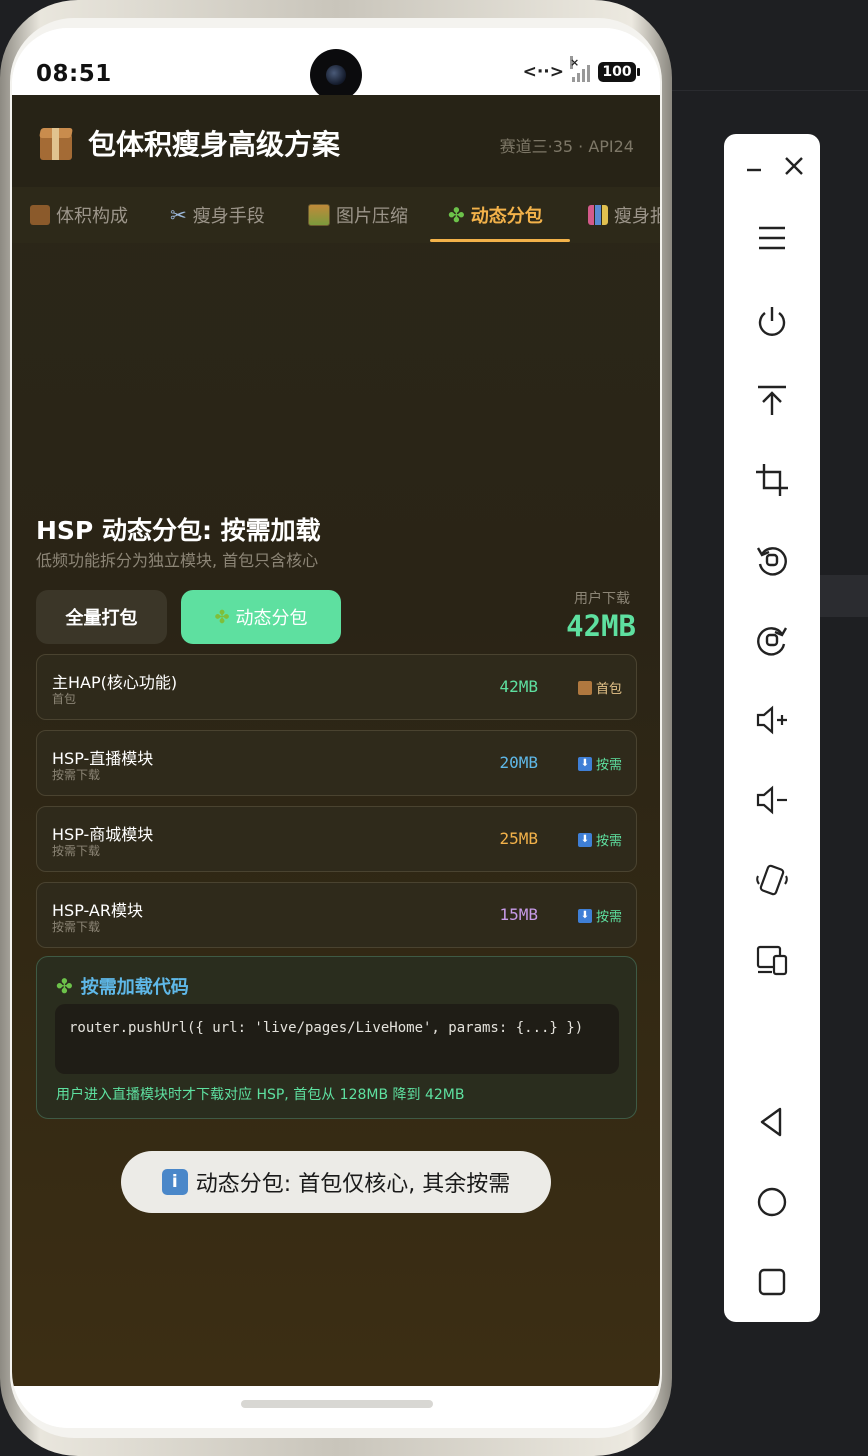 This screenshot has height=1456, width=868. What do you see at coordinates (336, 687) in the screenshot?
I see `module-row: 主HAP(核心功能) 首包 42MB 首包` at bounding box center [336, 687].